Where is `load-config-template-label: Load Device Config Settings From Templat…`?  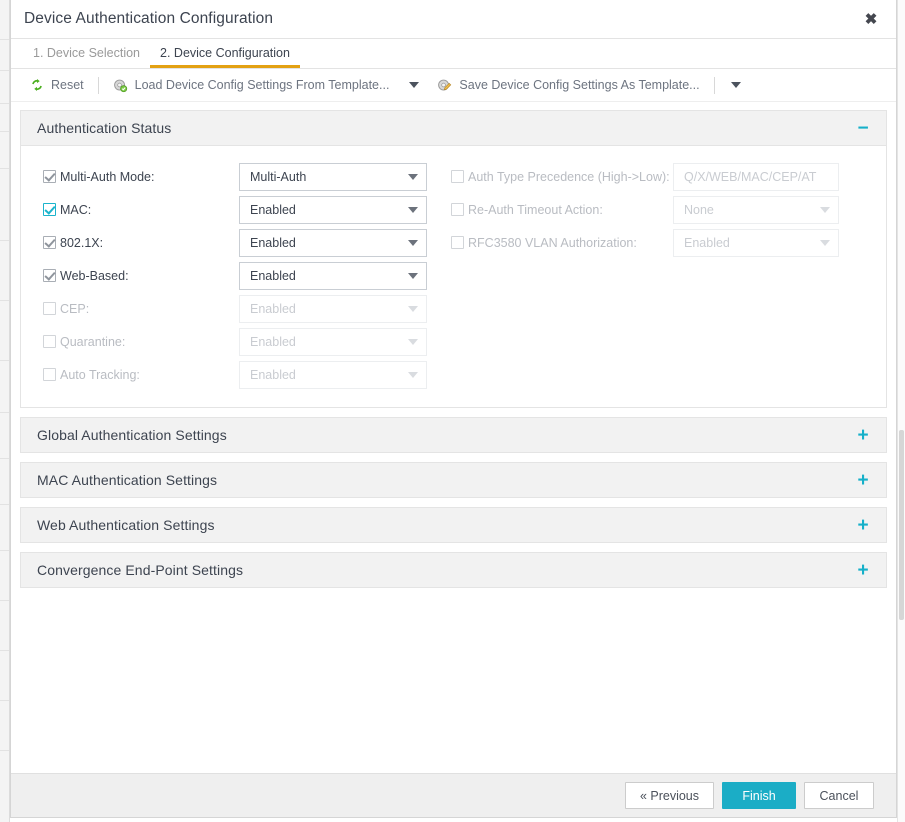
load-config-template-label: Load Device Config Settings From Templat… is located at coordinates (262, 85).